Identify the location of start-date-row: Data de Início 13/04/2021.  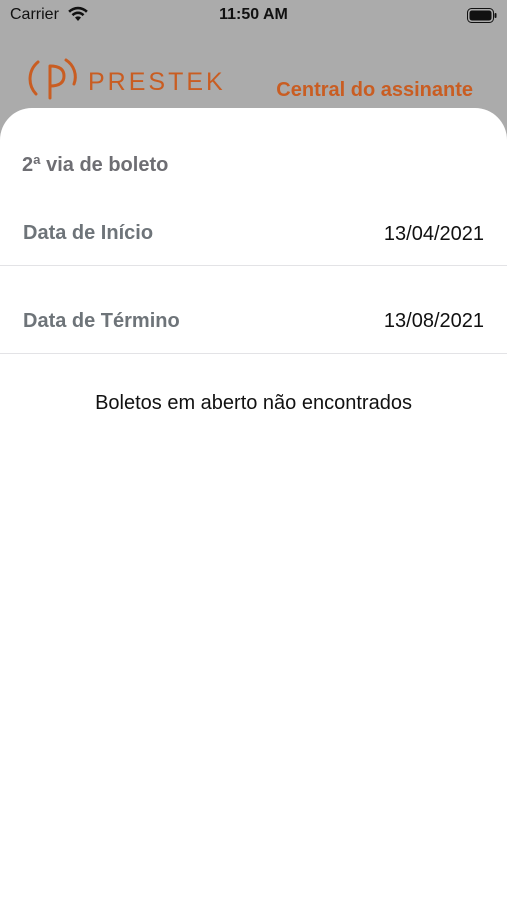
(253, 227).